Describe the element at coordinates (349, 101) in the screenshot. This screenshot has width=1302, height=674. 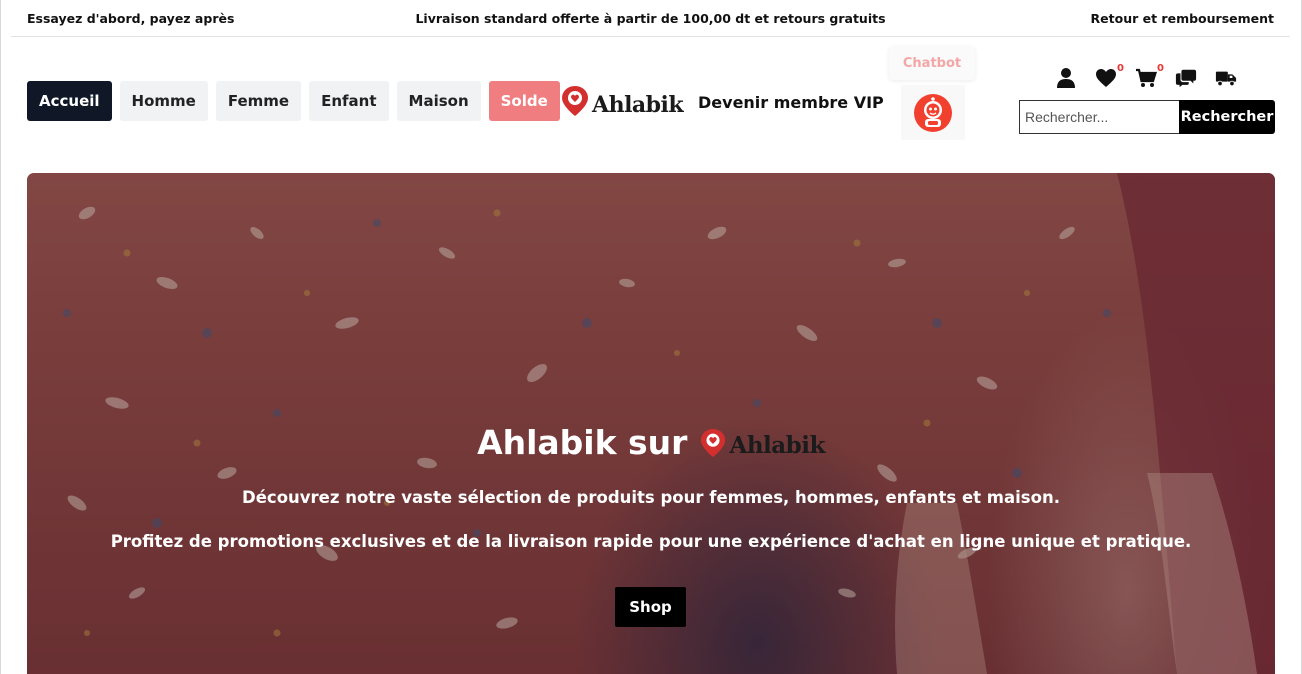
I see `nav-enfant: Enfant` at that location.